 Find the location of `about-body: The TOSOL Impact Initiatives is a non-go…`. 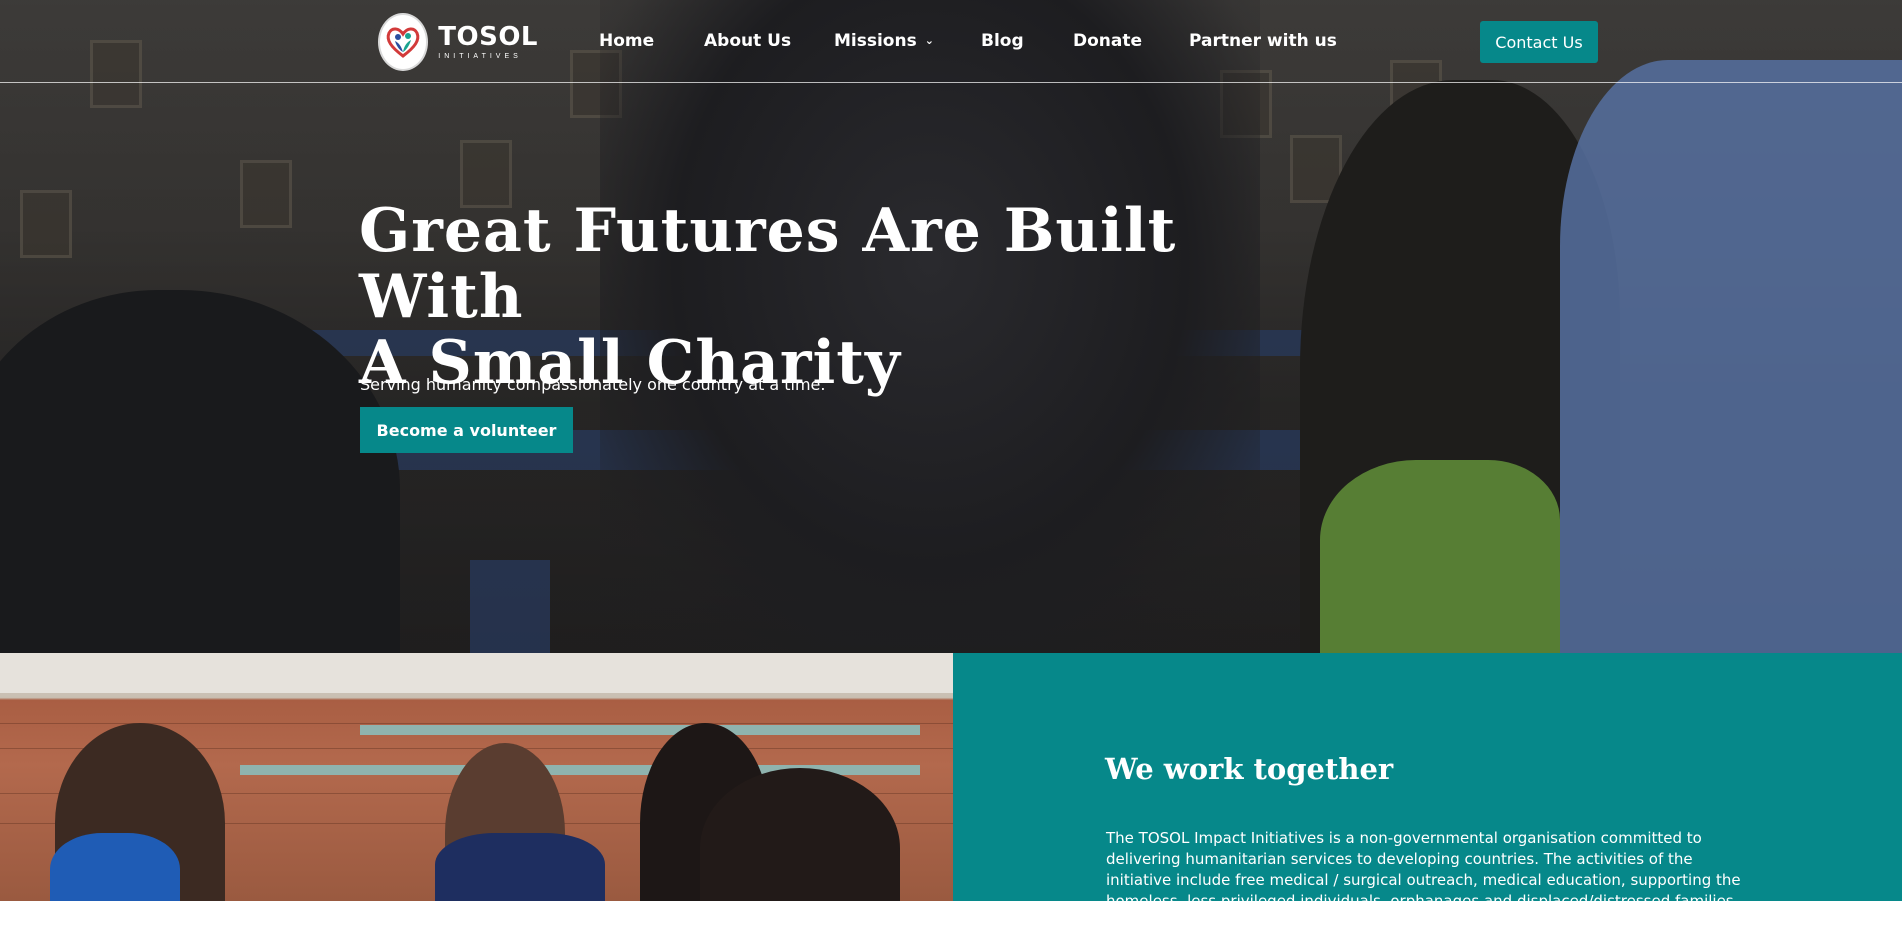

about-body: The TOSOL Impact Initiatives is a non-go… is located at coordinates (1423, 880).